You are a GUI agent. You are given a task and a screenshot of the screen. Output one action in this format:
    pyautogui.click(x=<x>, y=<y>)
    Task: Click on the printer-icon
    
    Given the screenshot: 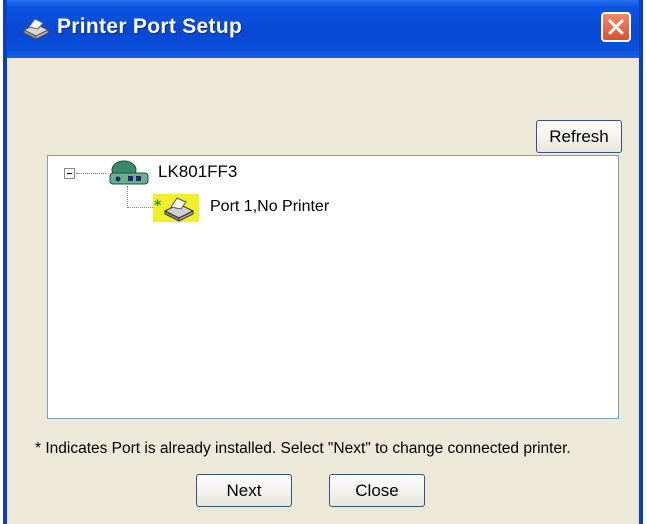 What is the action you would take?
    pyautogui.click(x=36, y=29)
    